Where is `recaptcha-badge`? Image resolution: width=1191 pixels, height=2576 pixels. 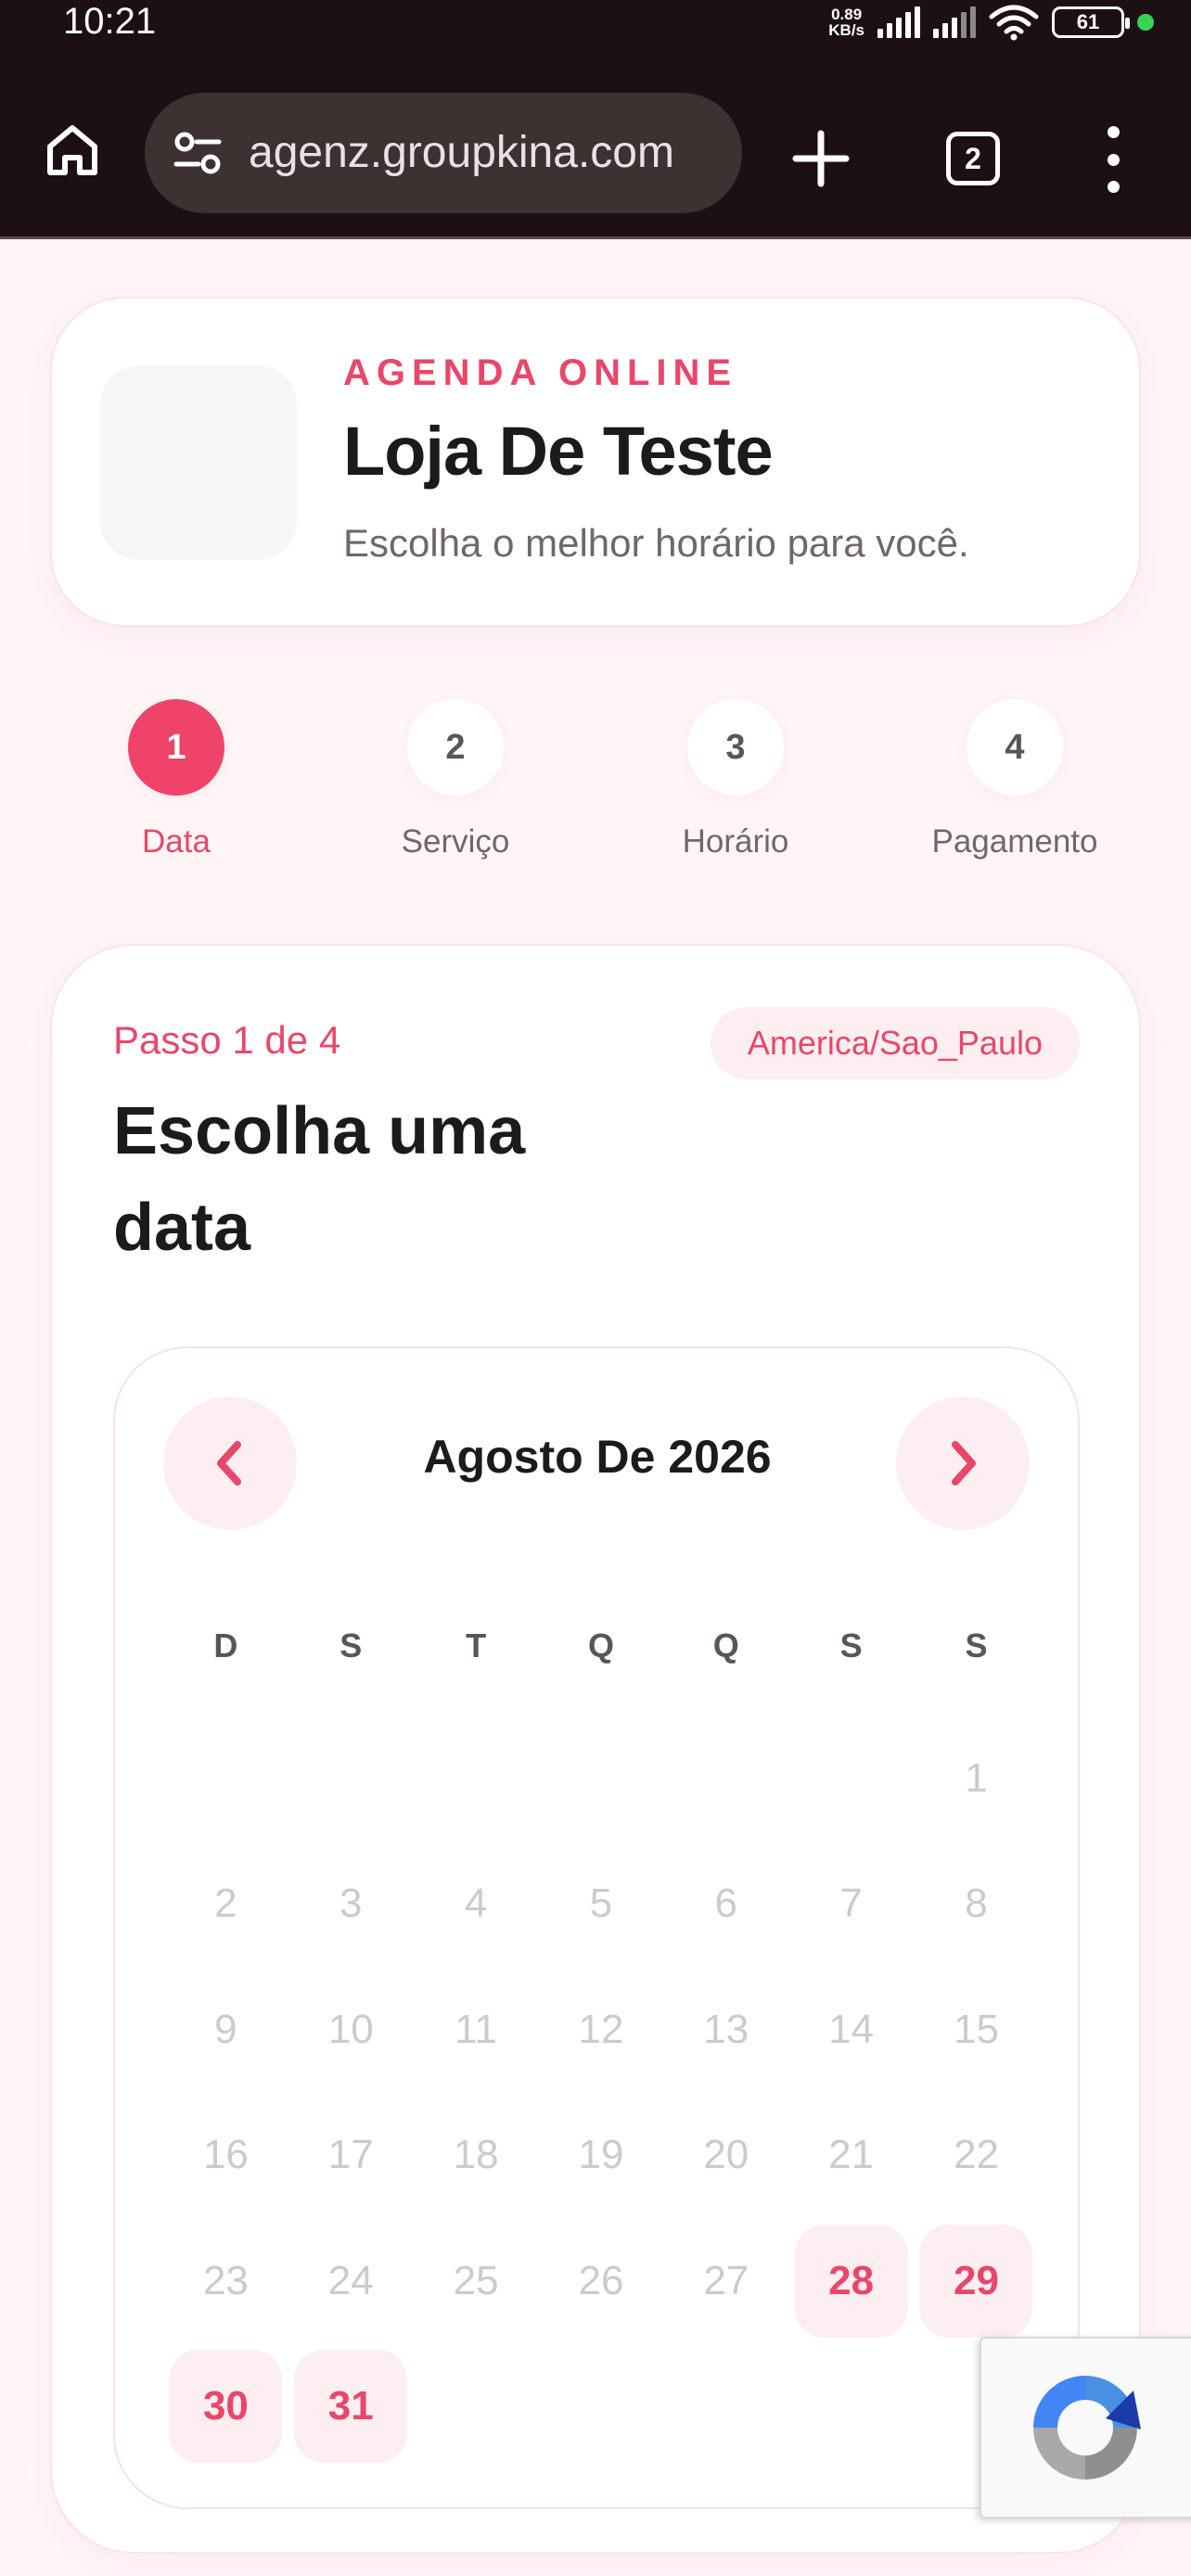
recaptcha-badge is located at coordinates (1085, 2428).